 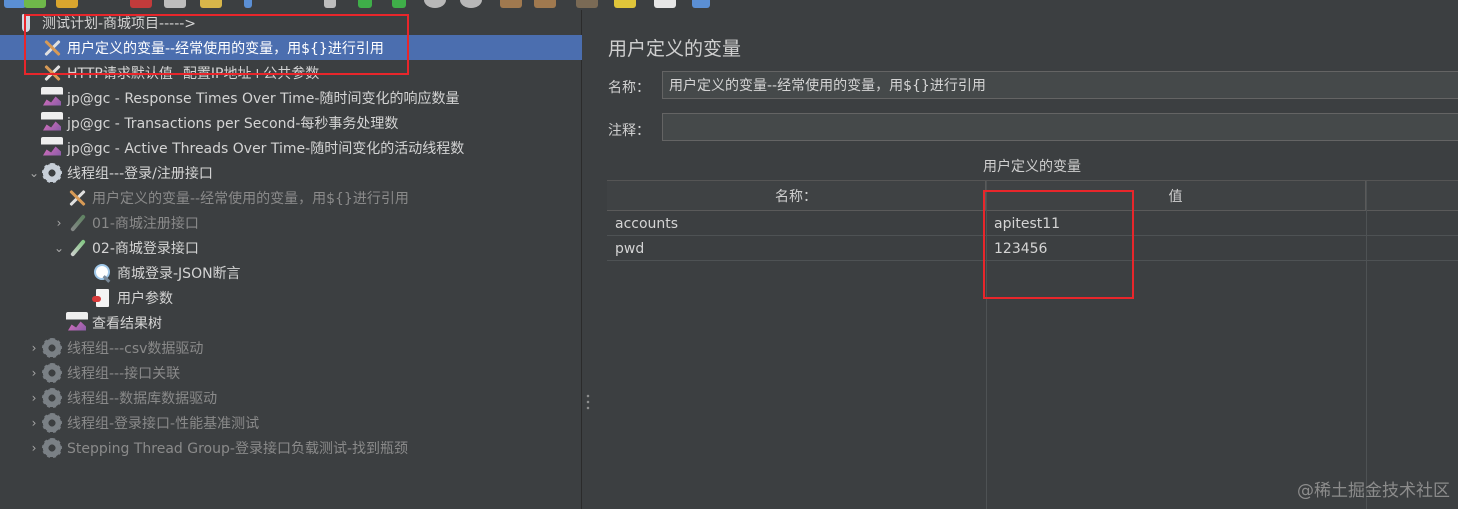 What do you see at coordinates (237, 448) in the screenshot?
I see `tree-node-label: Stepping Thread Group-登录接口负载测试-找到瓶颈` at bounding box center [237, 448].